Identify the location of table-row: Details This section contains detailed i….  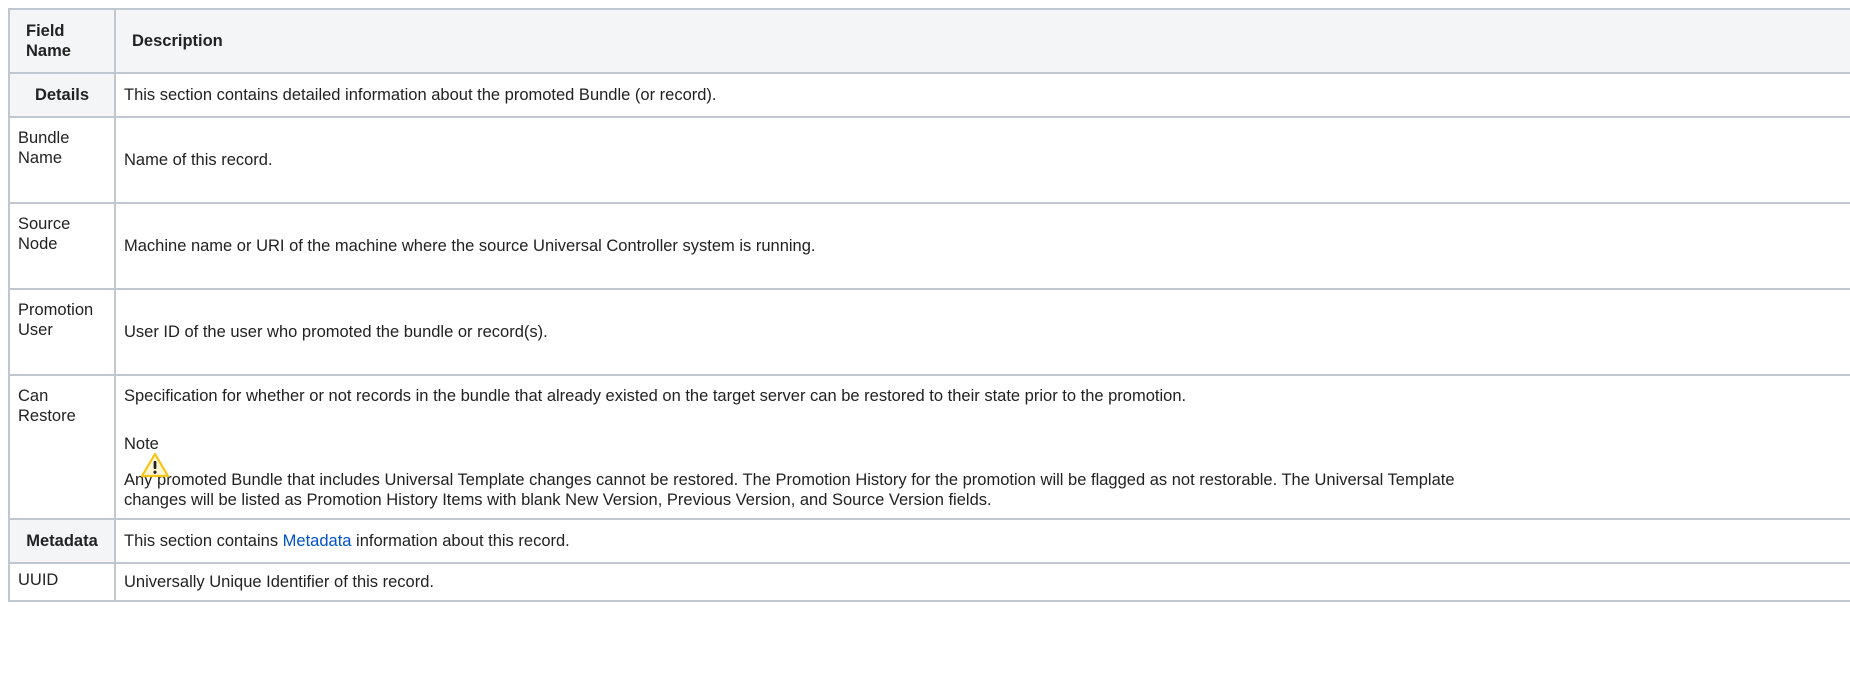
(929, 95).